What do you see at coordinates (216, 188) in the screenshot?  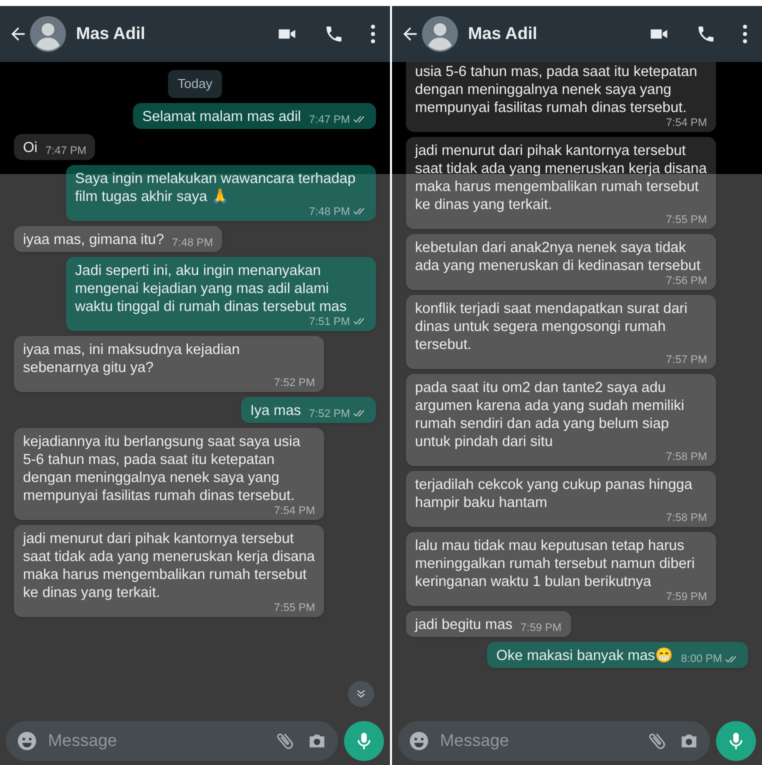 I see `message-text: Saya ingin melakukan wawancara terhadap film tugas akhir saya 🙏` at bounding box center [216, 188].